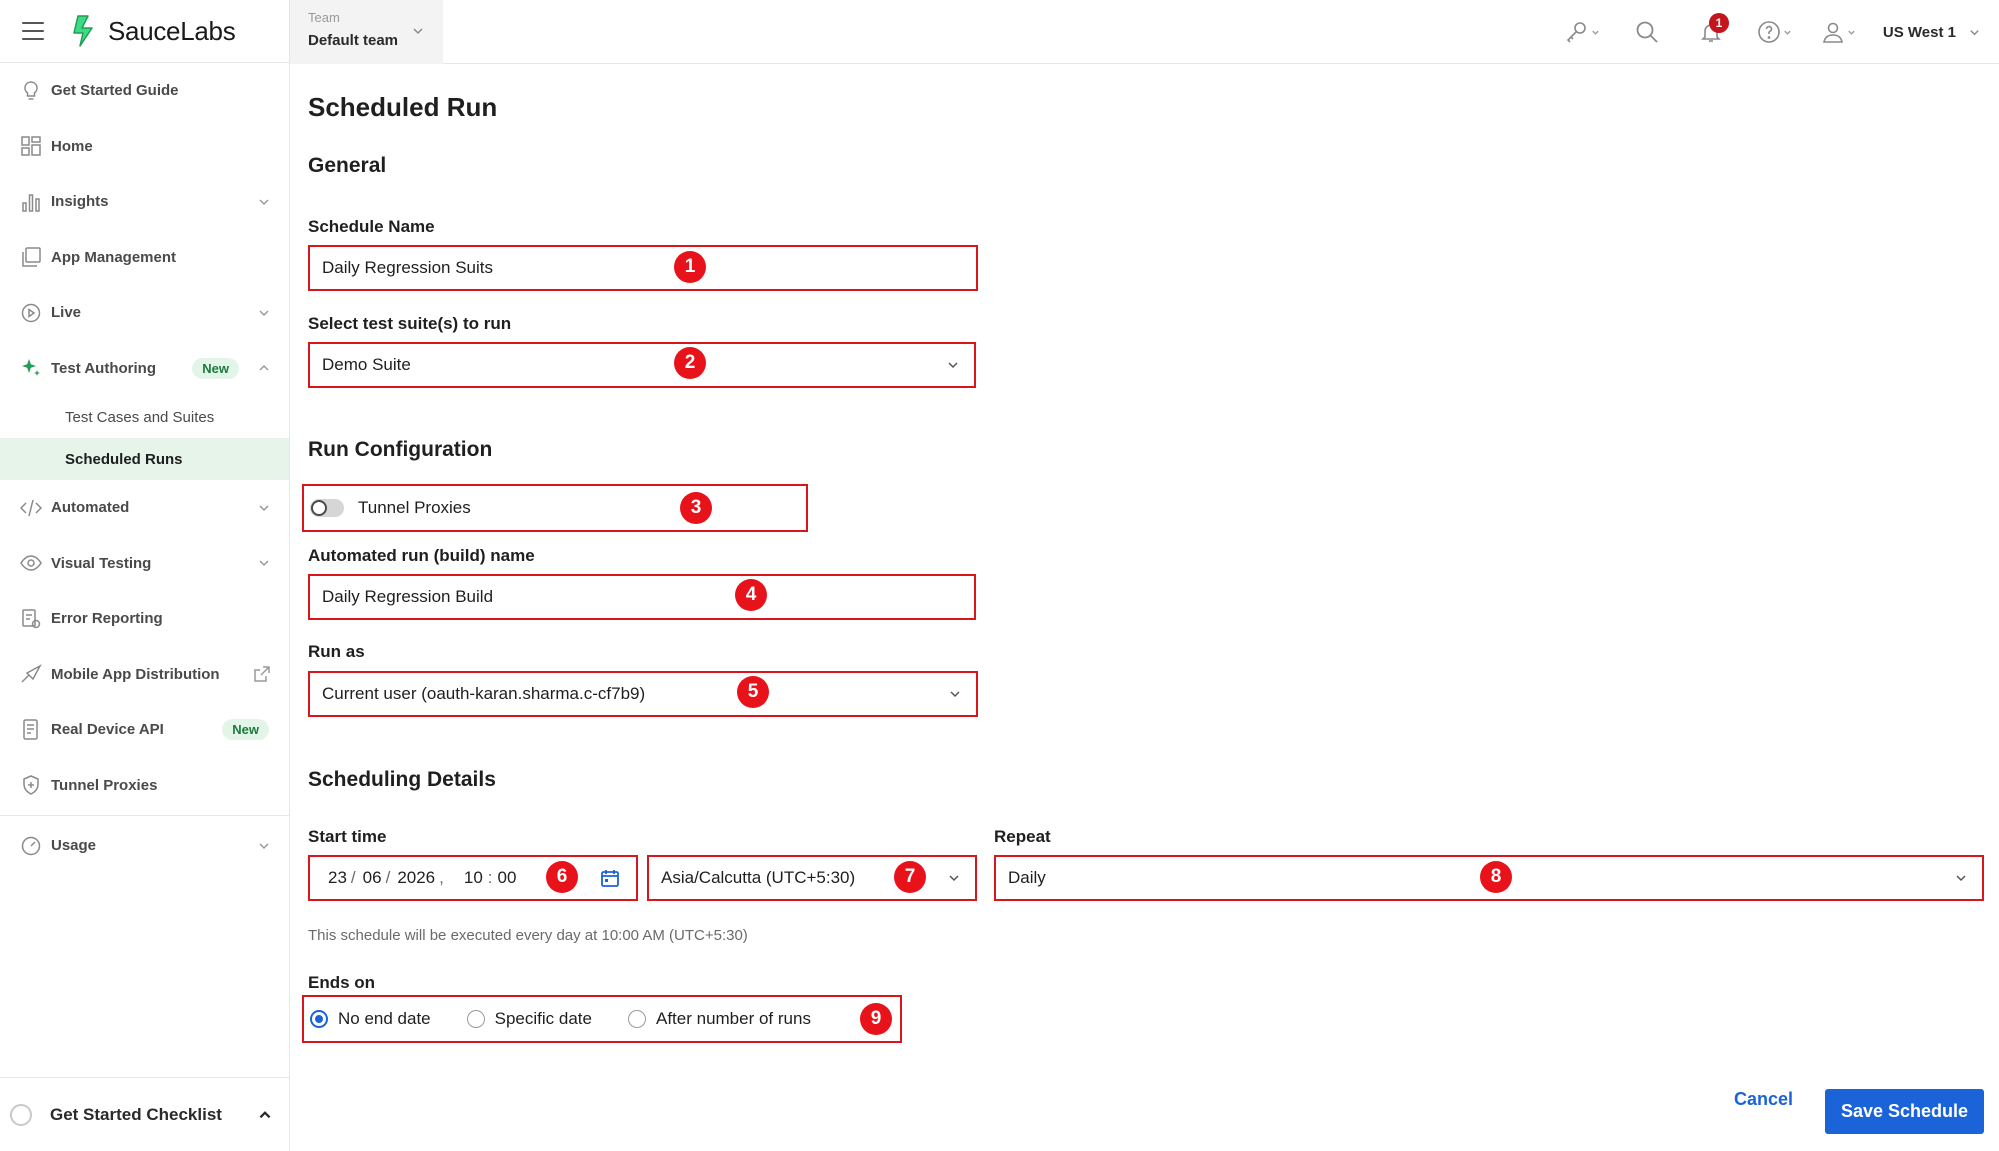  I want to click on sidebar-item-test-authoring: Test Authoring New, so click(144, 369).